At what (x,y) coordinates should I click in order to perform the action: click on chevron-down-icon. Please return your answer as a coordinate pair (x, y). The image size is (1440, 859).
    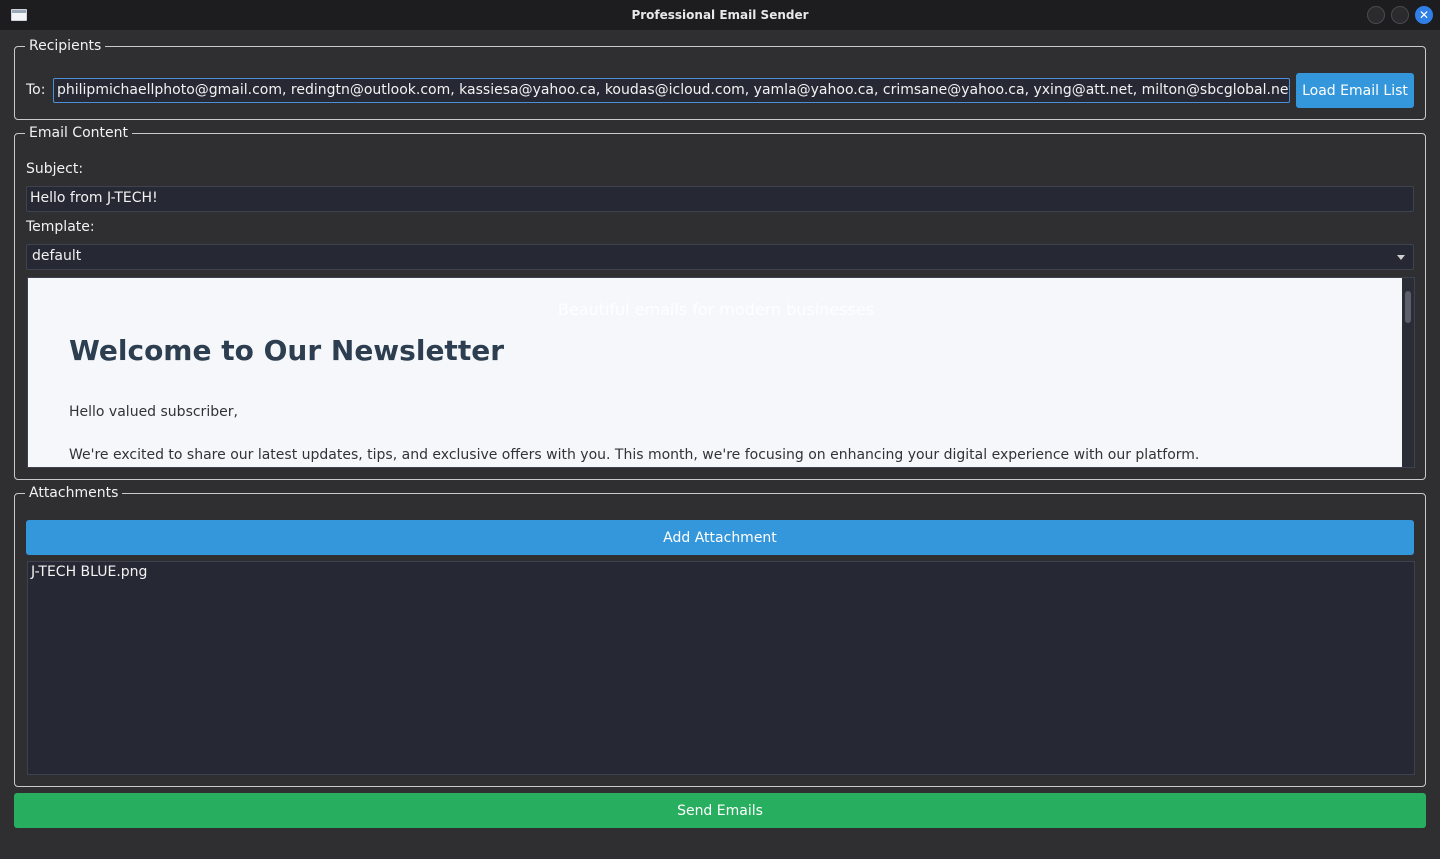
    Looking at the image, I should click on (1401, 257).